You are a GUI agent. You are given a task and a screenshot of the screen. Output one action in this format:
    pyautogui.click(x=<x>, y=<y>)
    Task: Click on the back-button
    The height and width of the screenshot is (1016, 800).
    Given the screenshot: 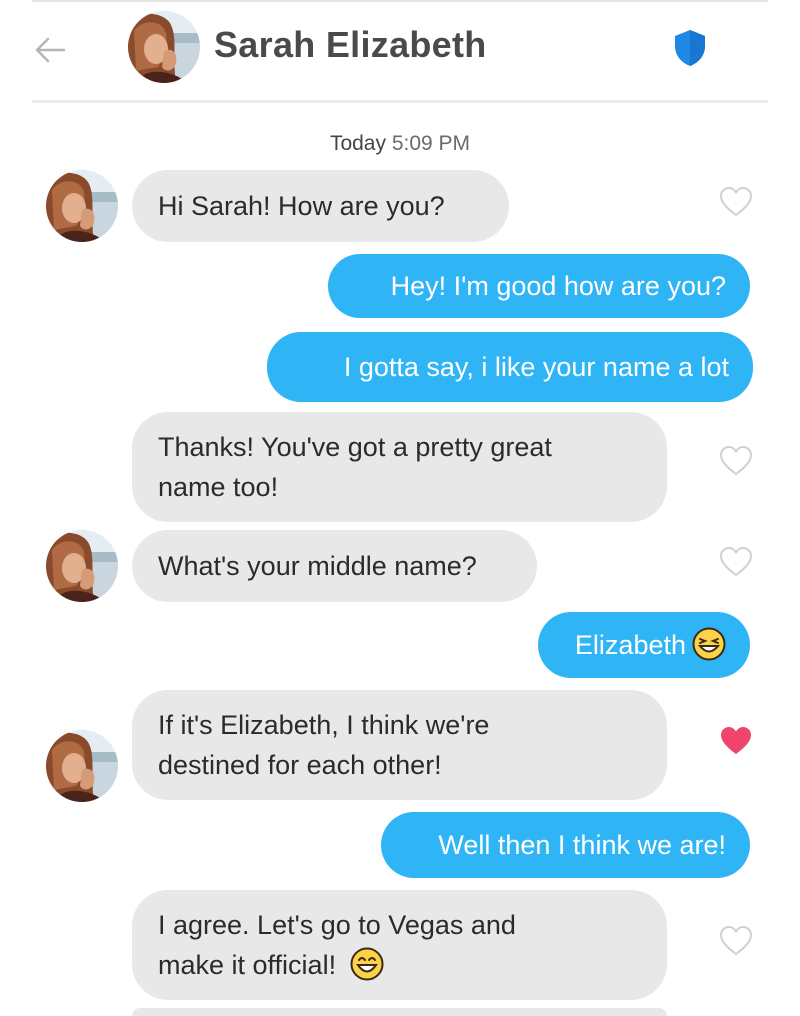 What is the action you would take?
    pyautogui.click(x=50, y=50)
    